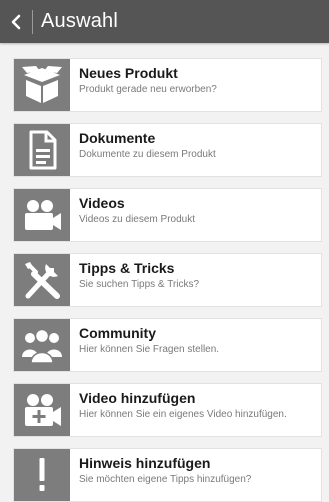 The image size is (329, 502). Describe the element at coordinates (137, 398) in the screenshot. I see `item-title: Video hinzufügen` at that location.